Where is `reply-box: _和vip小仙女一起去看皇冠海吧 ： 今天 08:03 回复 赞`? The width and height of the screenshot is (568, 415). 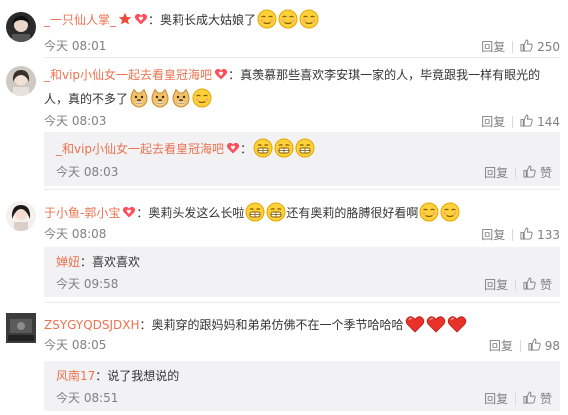
reply-box: _和vip小仙女一起去看皇冠海吧 ： 今天 08:03 回复 赞 is located at coordinates (302, 159).